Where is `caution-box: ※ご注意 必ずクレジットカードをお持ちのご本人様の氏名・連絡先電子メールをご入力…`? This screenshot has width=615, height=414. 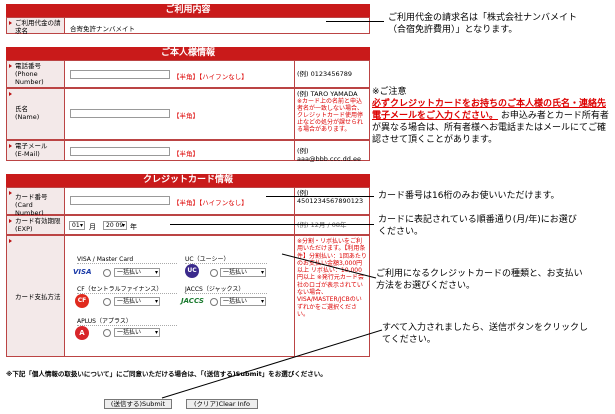 caution-box: ※ご注意 必ずクレジットカードをお持ちのご本人様の氏名・連絡先電子メールをご入力… is located at coordinates (491, 116).